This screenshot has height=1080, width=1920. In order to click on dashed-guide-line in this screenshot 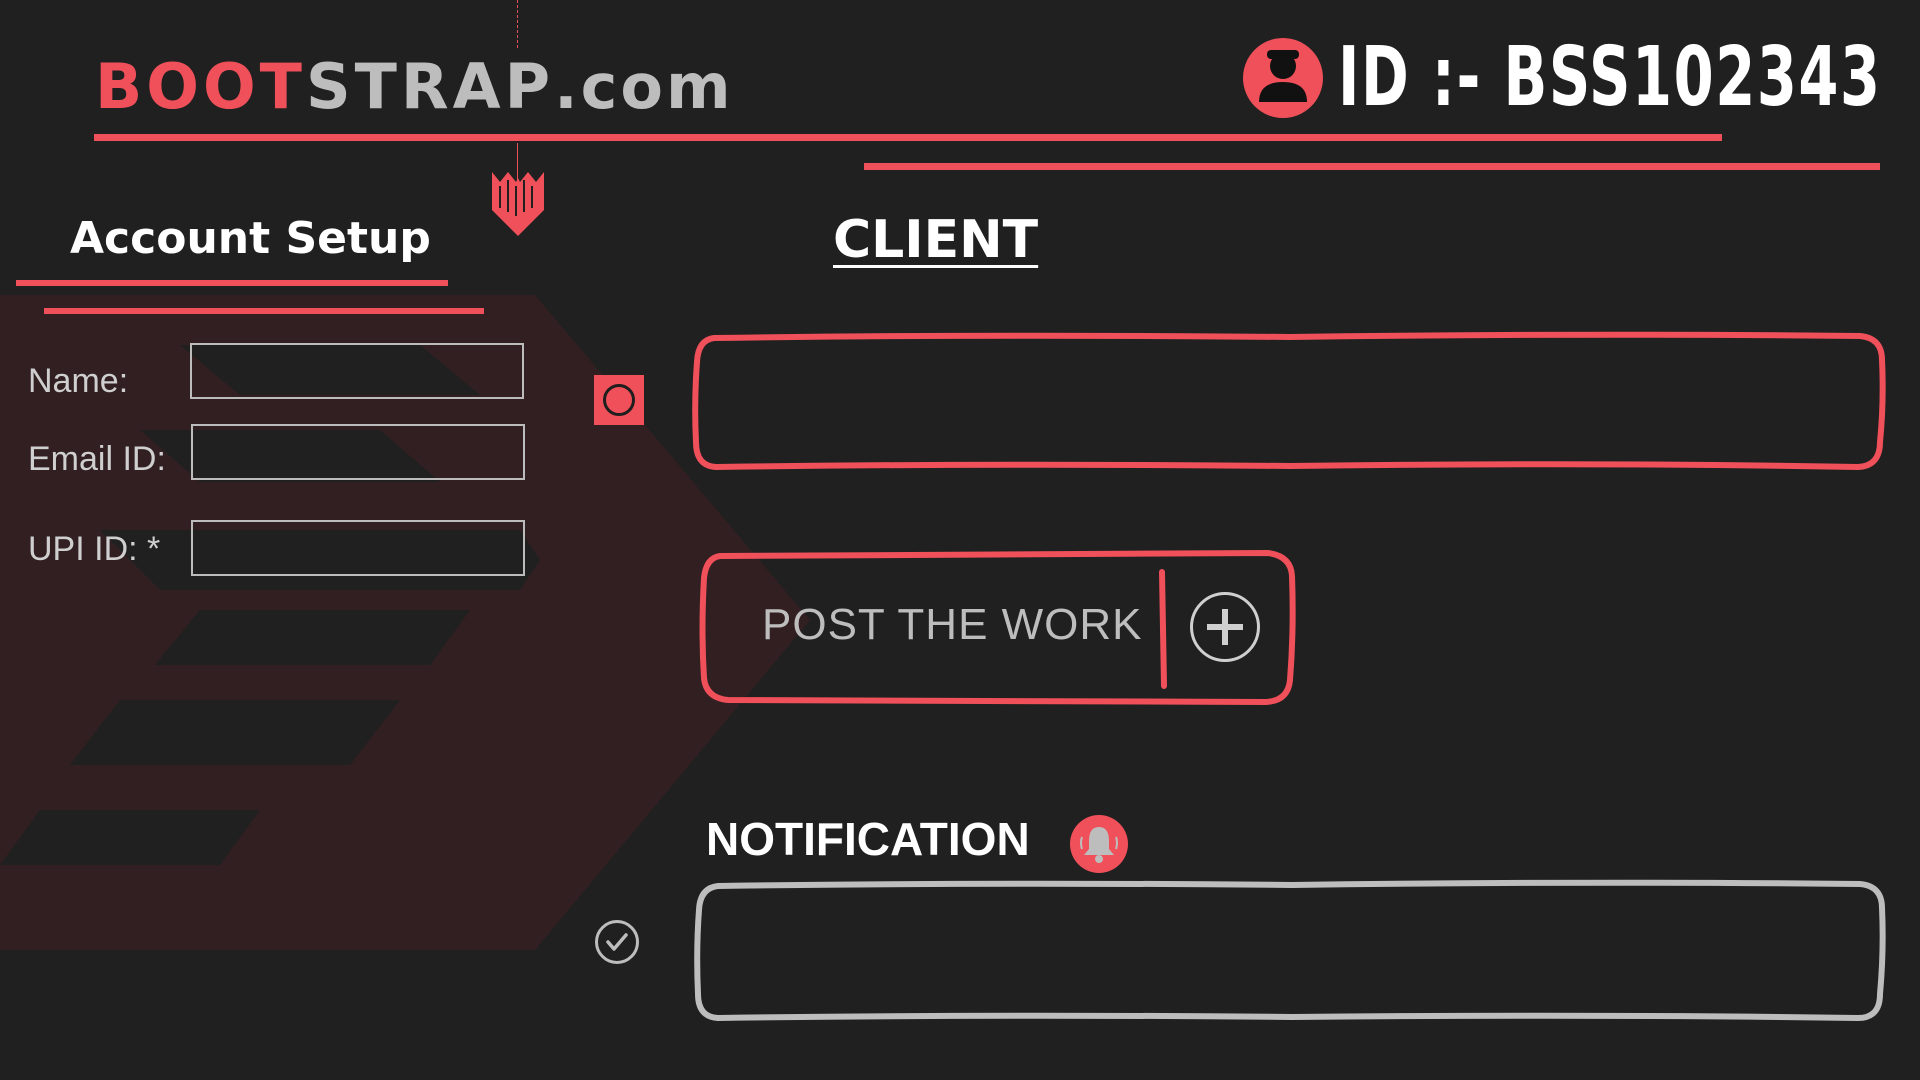, I will do `click(517, 24)`.